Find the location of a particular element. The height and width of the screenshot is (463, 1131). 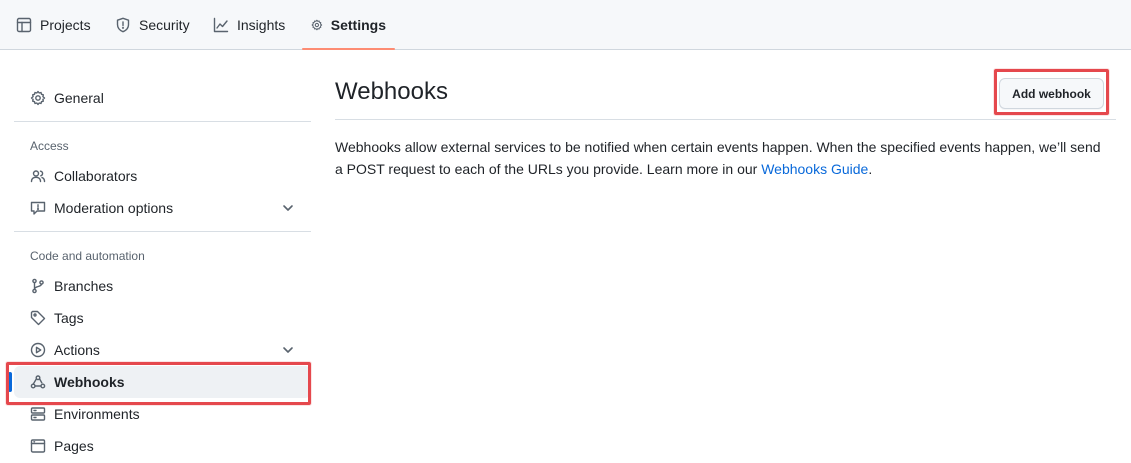

sidebar-item-actions: Actions is located at coordinates (162, 350).